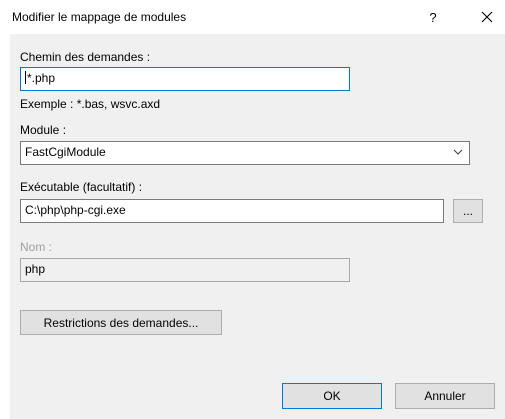 This screenshot has height=419, width=505. I want to click on request-path-value: *.php, so click(41, 78).